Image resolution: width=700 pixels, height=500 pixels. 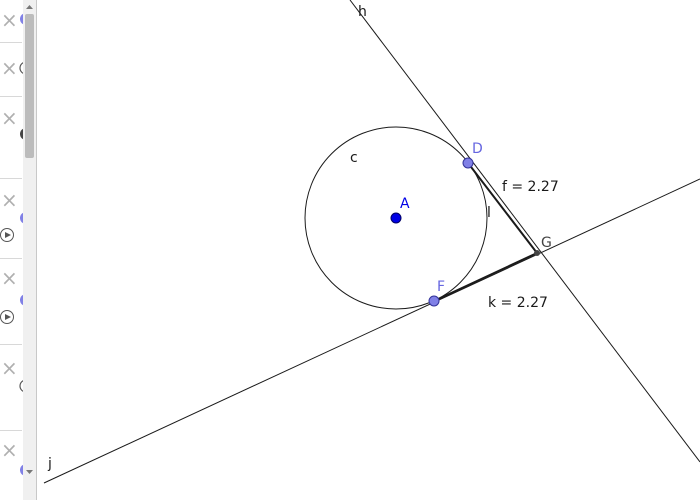 What do you see at coordinates (29, 472) in the screenshot?
I see `scroll-down-icon` at bounding box center [29, 472].